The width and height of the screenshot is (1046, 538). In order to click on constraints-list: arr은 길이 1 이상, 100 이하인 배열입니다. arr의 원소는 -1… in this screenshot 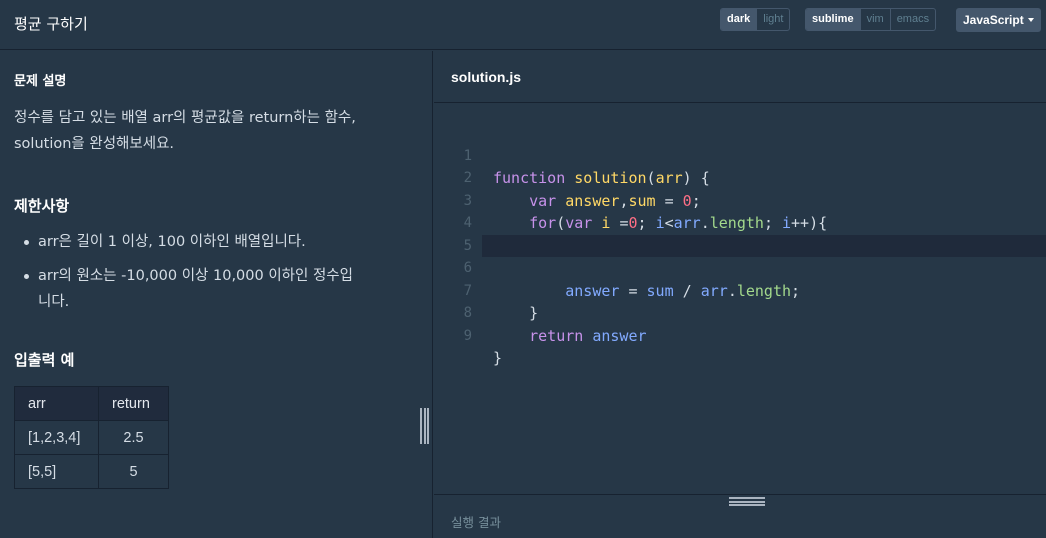, I will do `click(209, 276)`.